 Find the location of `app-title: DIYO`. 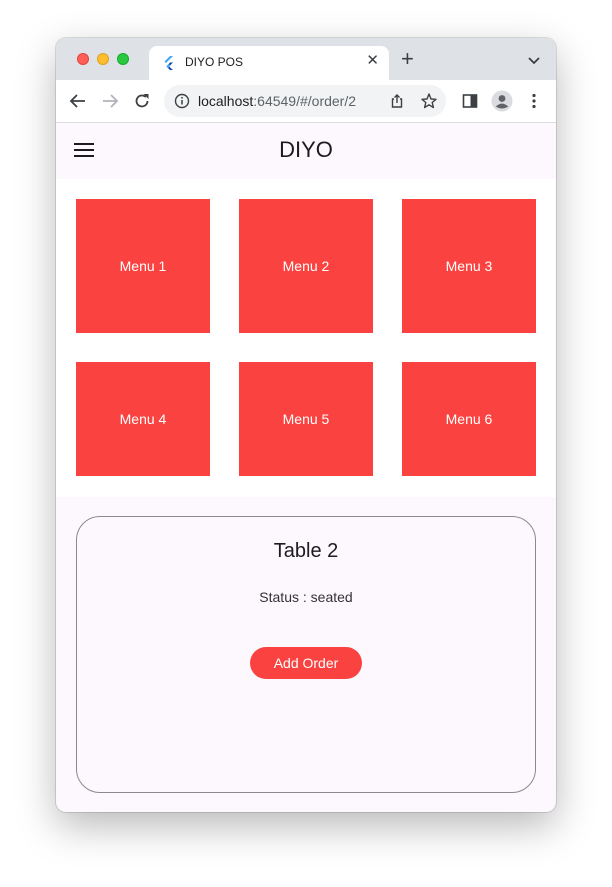

app-title: DIYO is located at coordinates (306, 149).